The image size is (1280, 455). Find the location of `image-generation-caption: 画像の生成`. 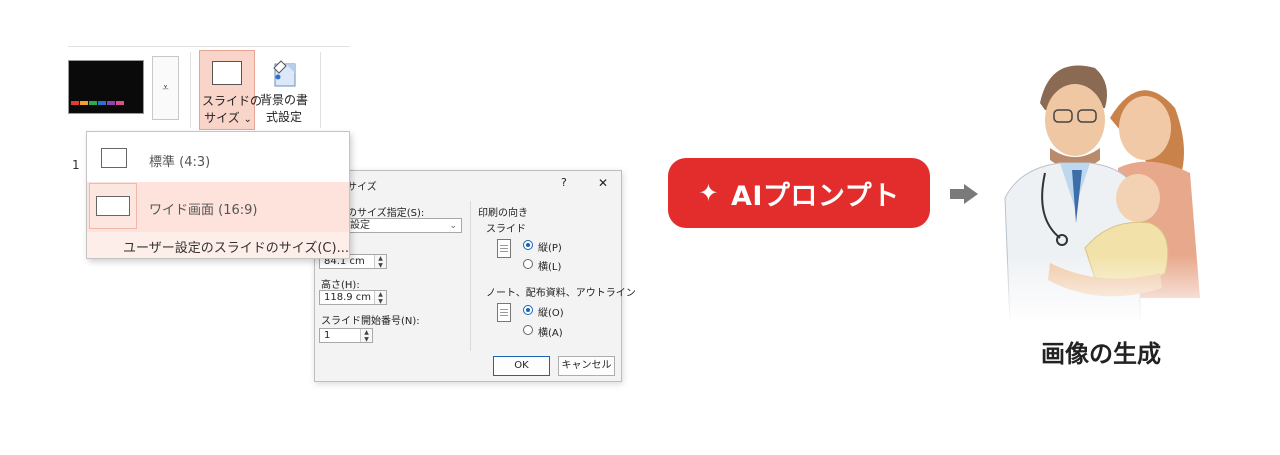

image-generation-caption: 画像の生成 is located at coordinates (1101, 354).